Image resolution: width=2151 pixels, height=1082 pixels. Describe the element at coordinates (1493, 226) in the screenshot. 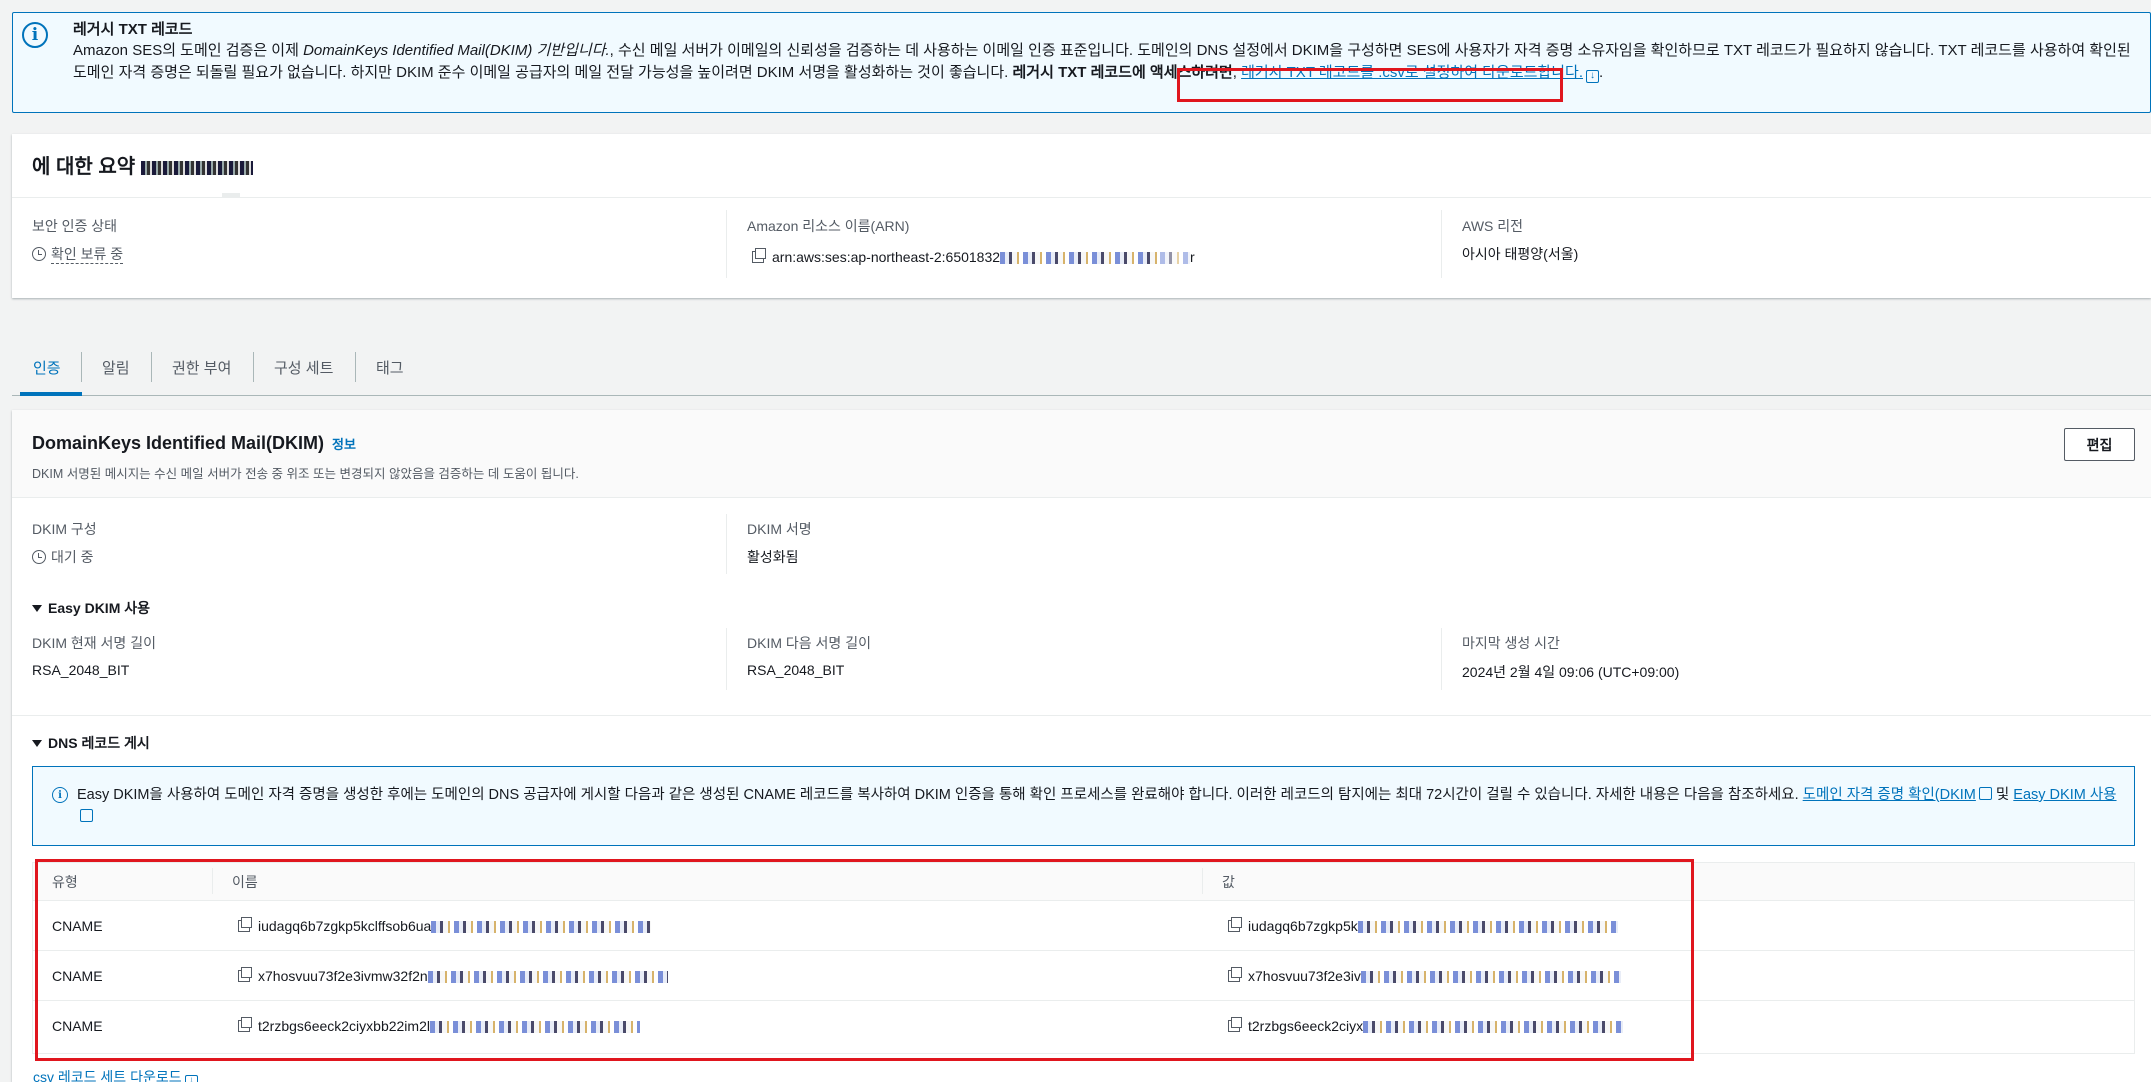

I see `region-label: AWS 리전` at that location.